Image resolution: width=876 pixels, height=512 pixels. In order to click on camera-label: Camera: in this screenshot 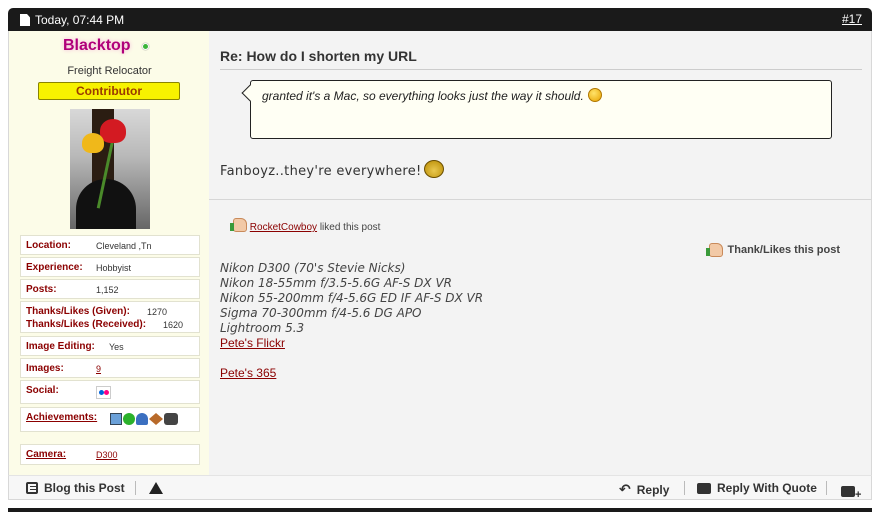, I will do `click(46, 454)`.